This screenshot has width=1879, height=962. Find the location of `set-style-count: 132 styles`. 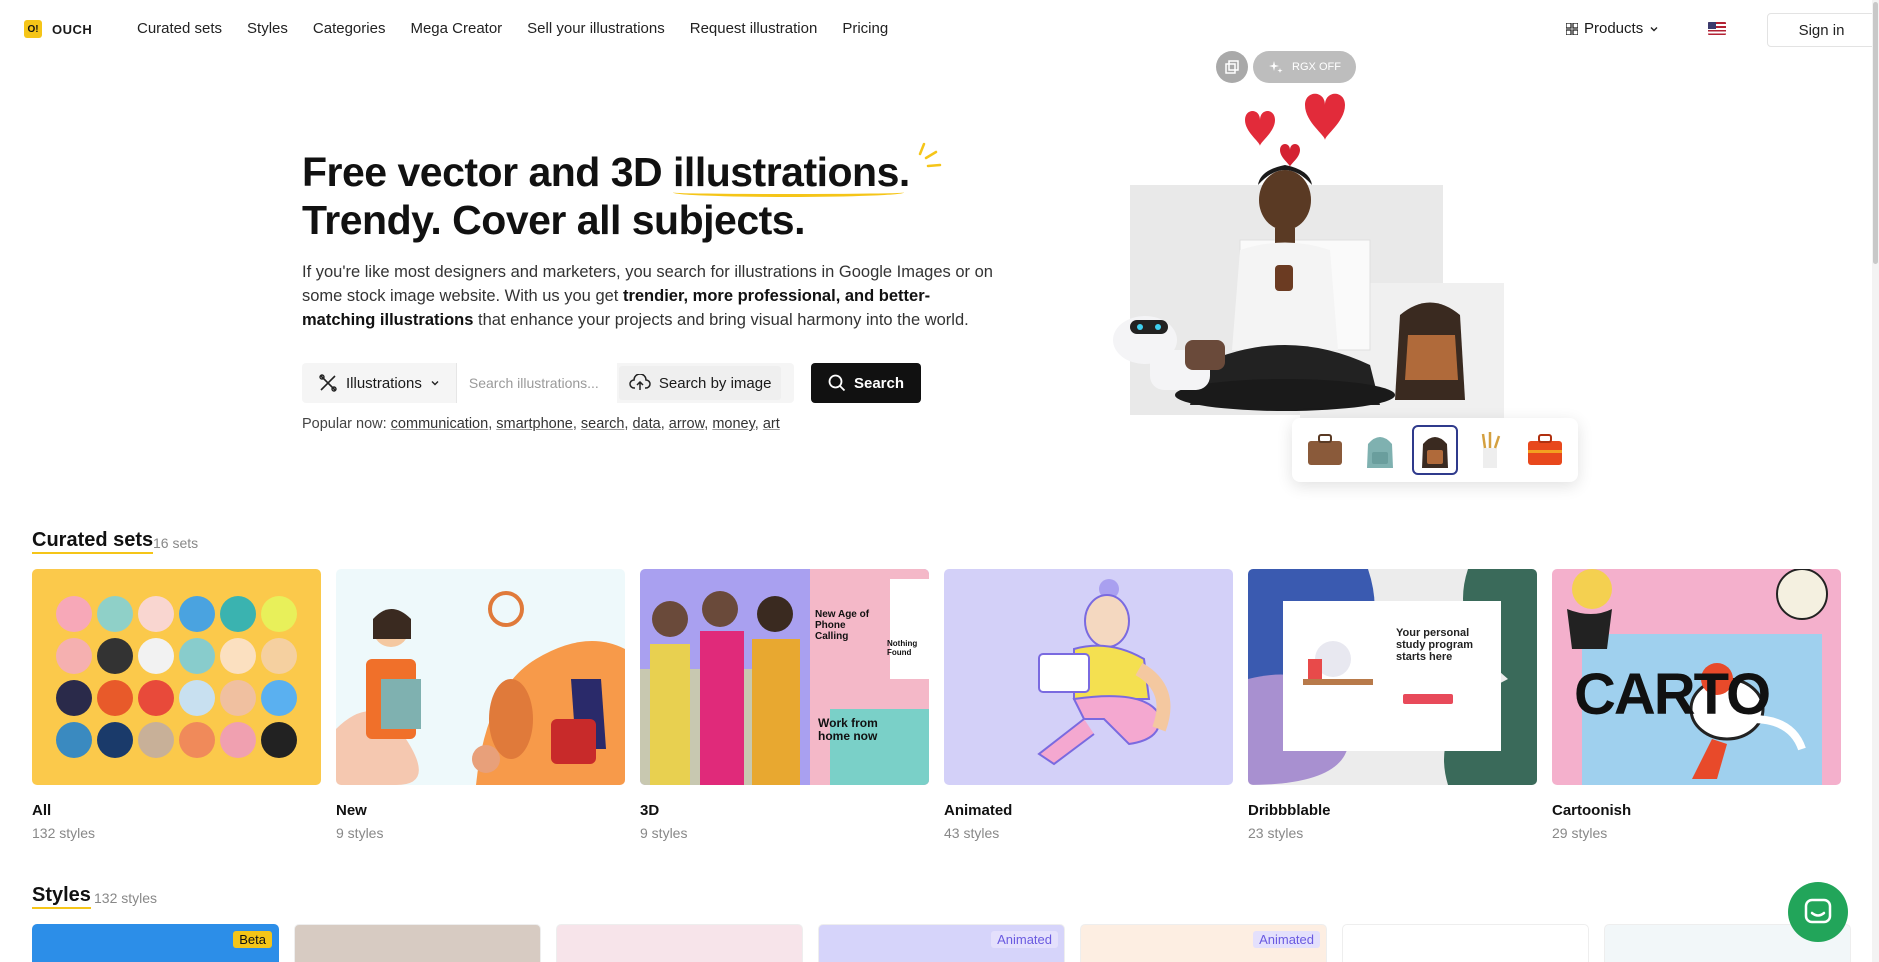

set-style-count: 132 styles is located at coordinates (64, 833).